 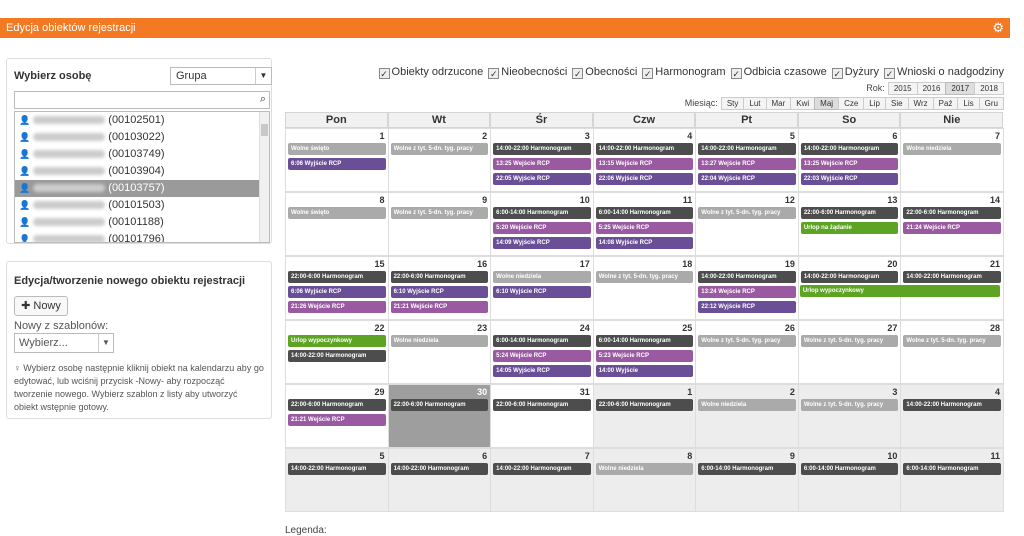 What do you see at coordinates (998, 28) in the screenshot?
I see `gear-icon: ⚙` at bounding box center [998, 28].